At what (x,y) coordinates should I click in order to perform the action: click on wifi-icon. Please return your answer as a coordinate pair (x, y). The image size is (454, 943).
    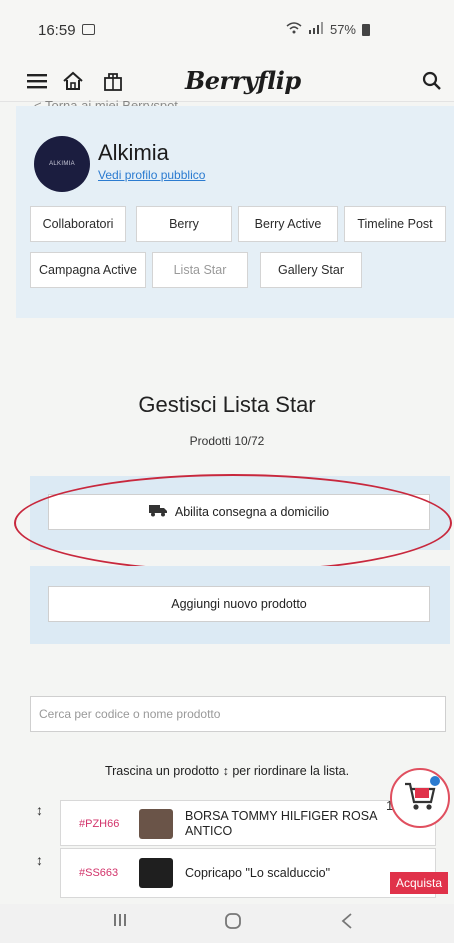
    Looking at the image, I should click on (294, 29).